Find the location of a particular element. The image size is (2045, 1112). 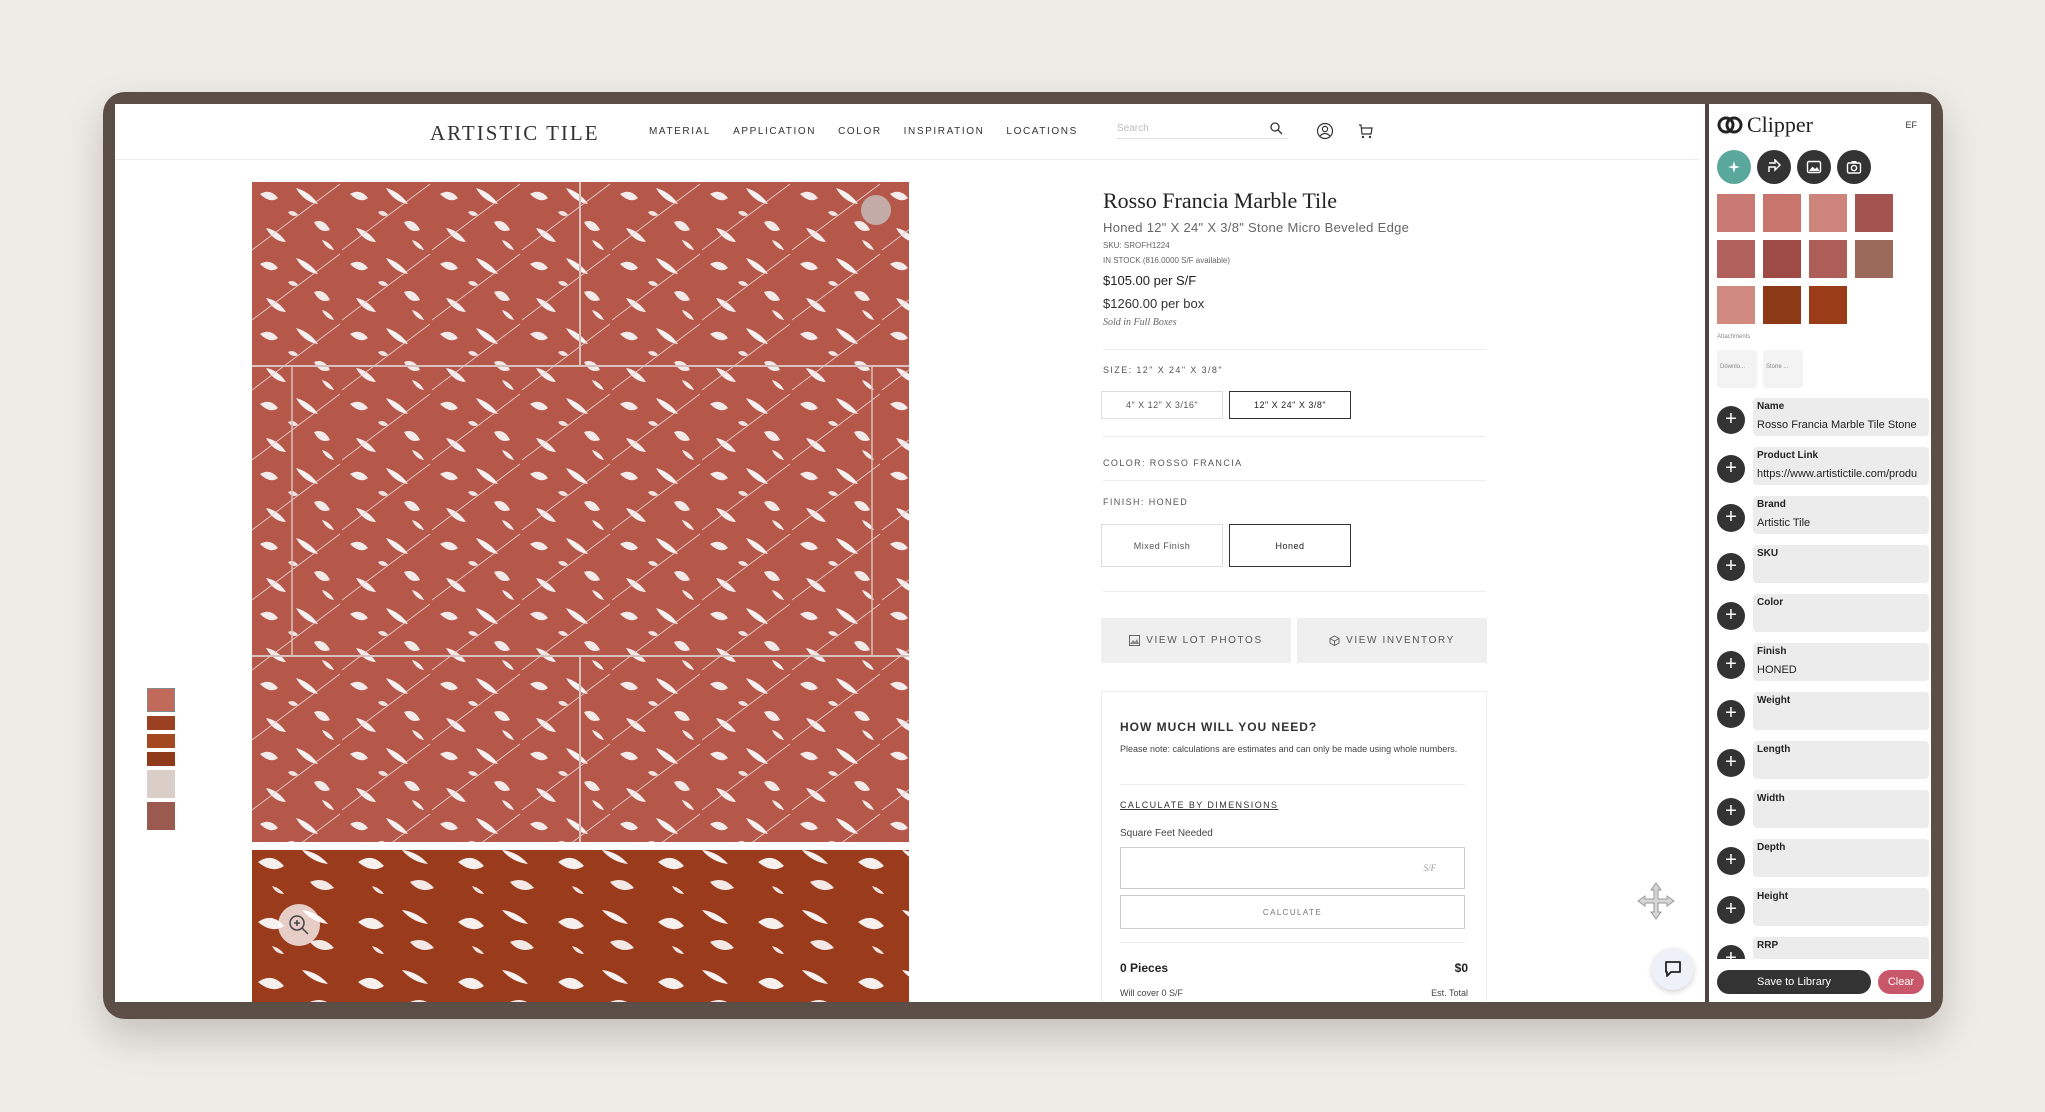

field-height: + Height is located at coordinates (1823, 908).